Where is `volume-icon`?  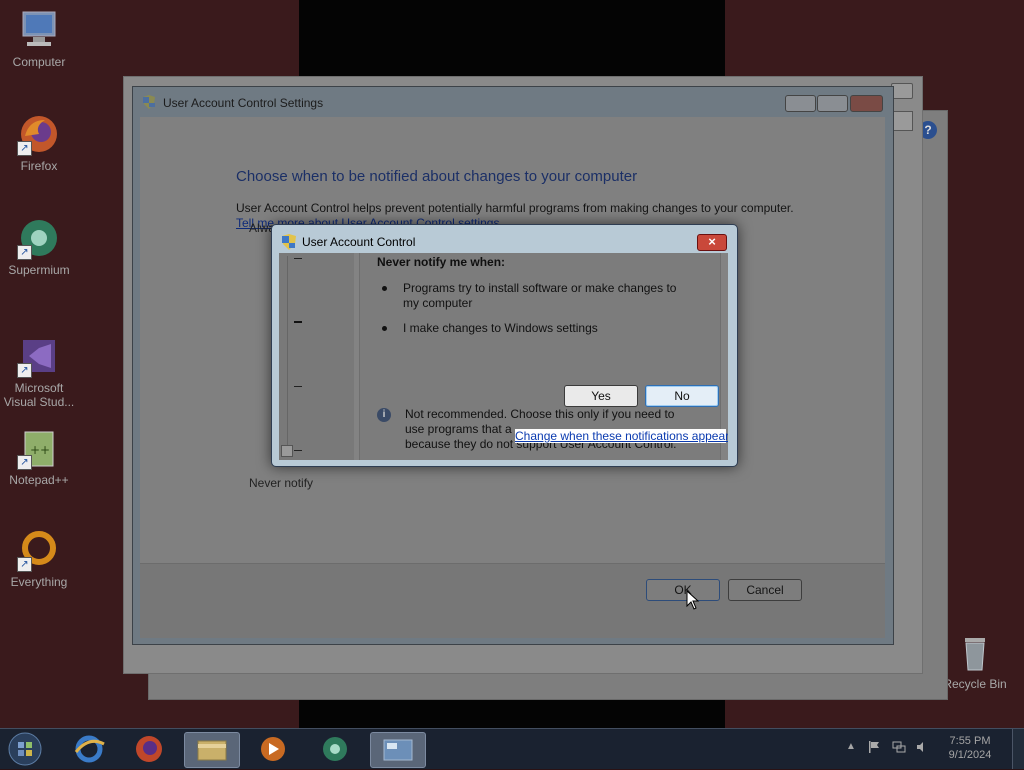
volume-icon is located at coordinates (922, 747).